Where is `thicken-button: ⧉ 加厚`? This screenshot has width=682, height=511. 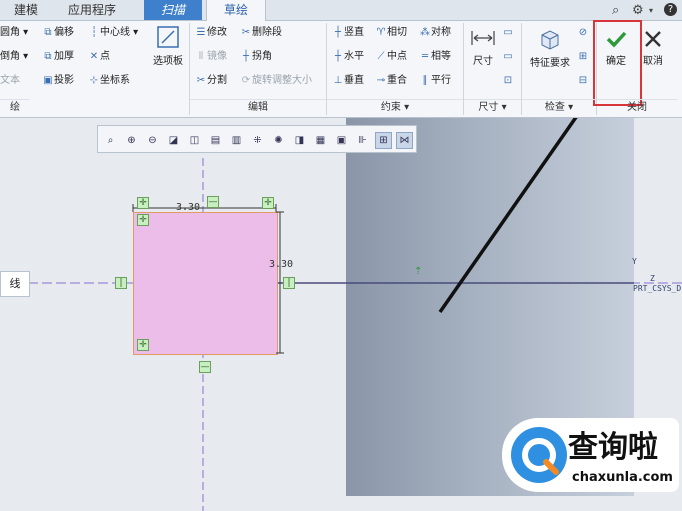
thicken-button: ⧉ 加厚 is located at coordinates (58, 57).